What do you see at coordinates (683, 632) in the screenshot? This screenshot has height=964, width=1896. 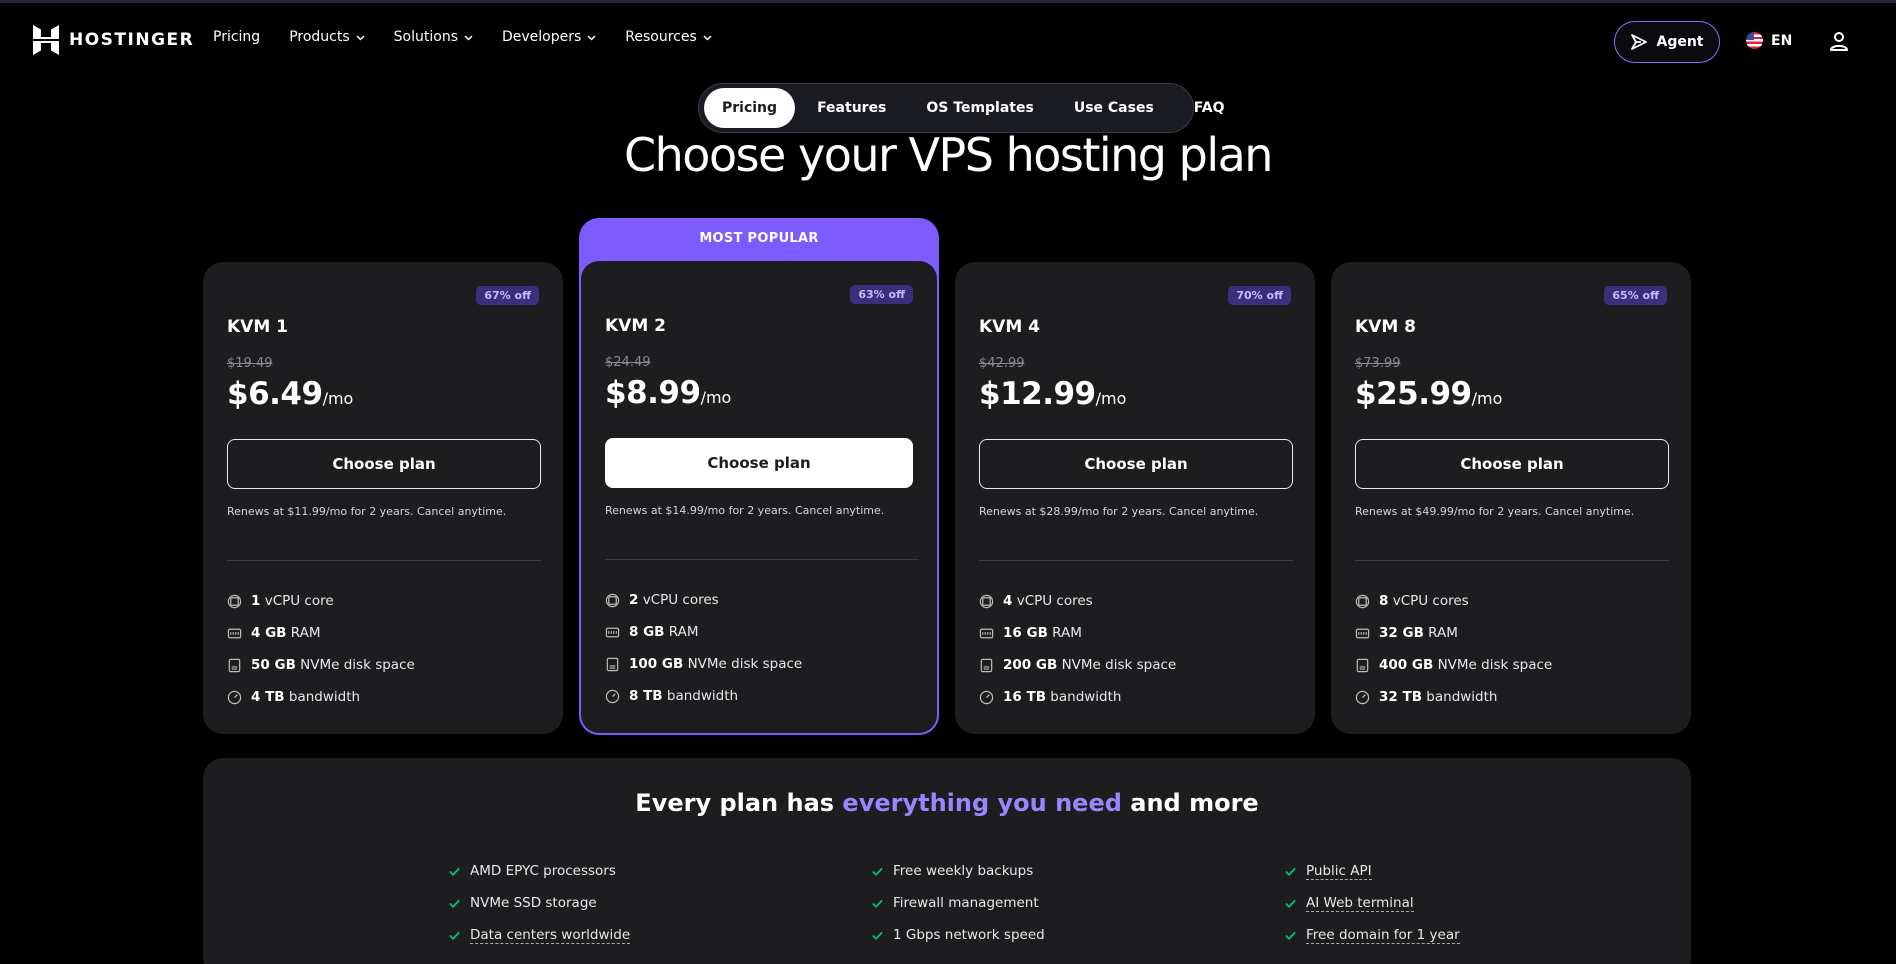 I see `plan-feature-label: RAM` at bounding box center [683, 632].